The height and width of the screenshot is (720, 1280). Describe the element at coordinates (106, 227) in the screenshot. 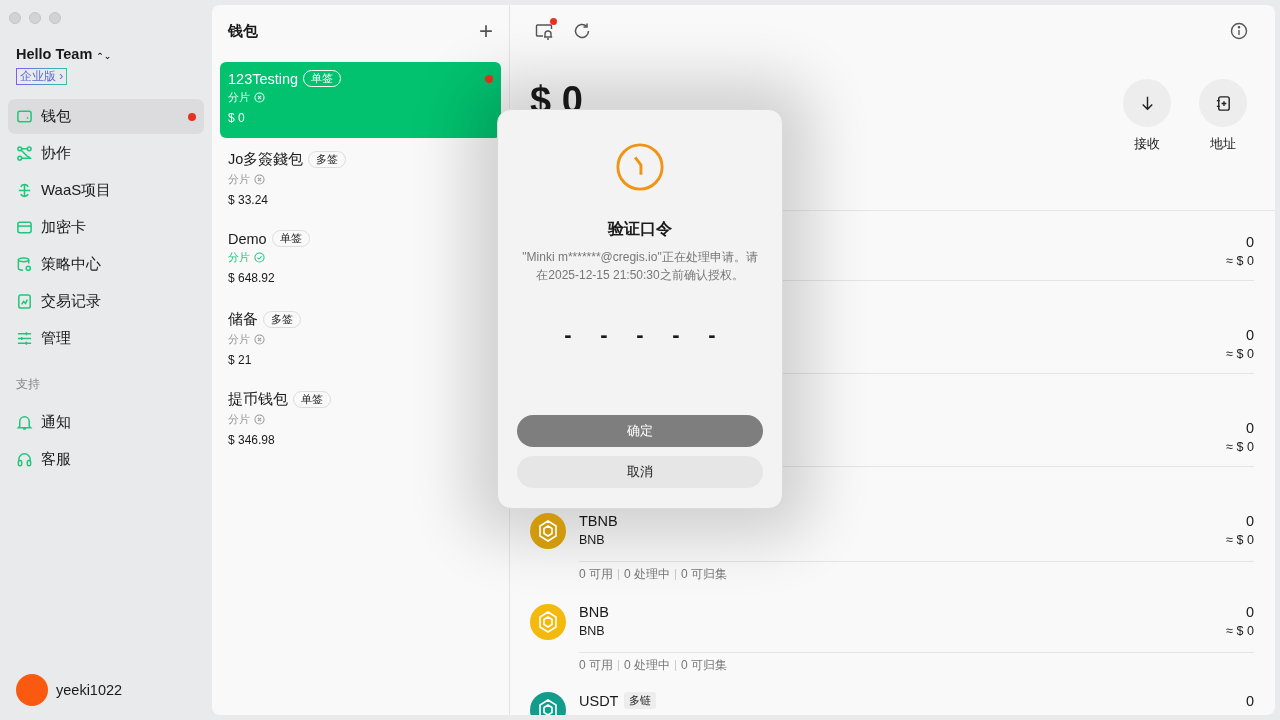

I see `sidebar-item: 加密卡` at that location.